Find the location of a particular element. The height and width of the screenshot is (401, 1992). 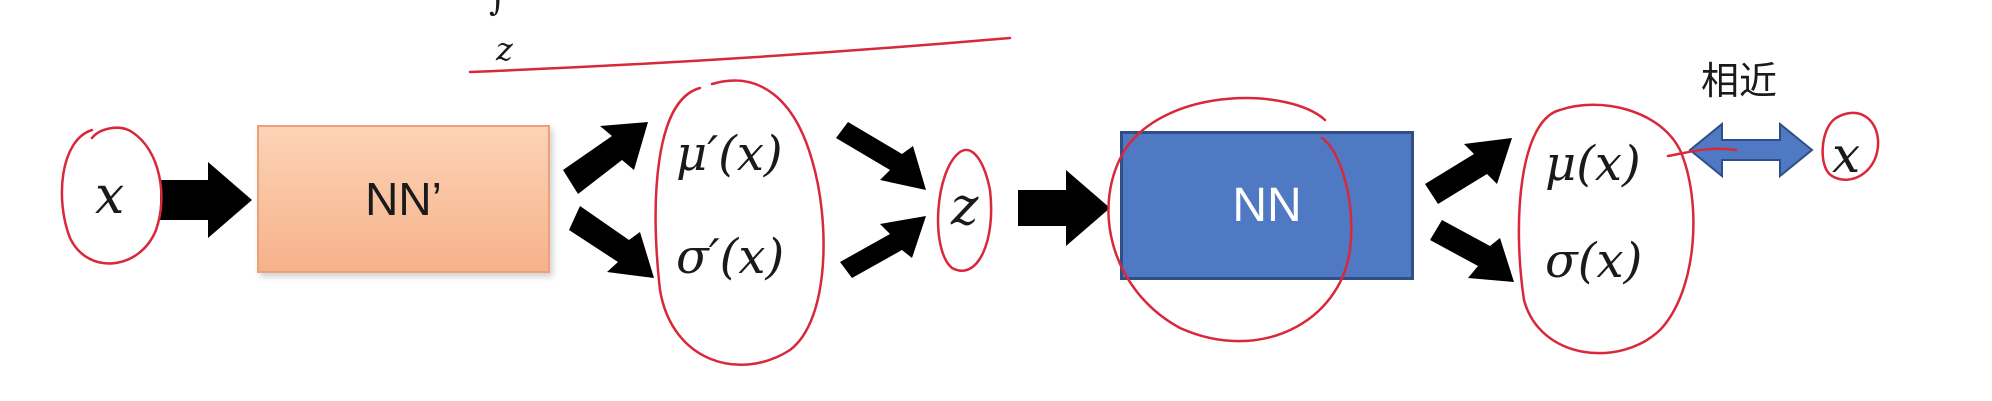

annotation-top-underline is located at coordinates (740, 55).